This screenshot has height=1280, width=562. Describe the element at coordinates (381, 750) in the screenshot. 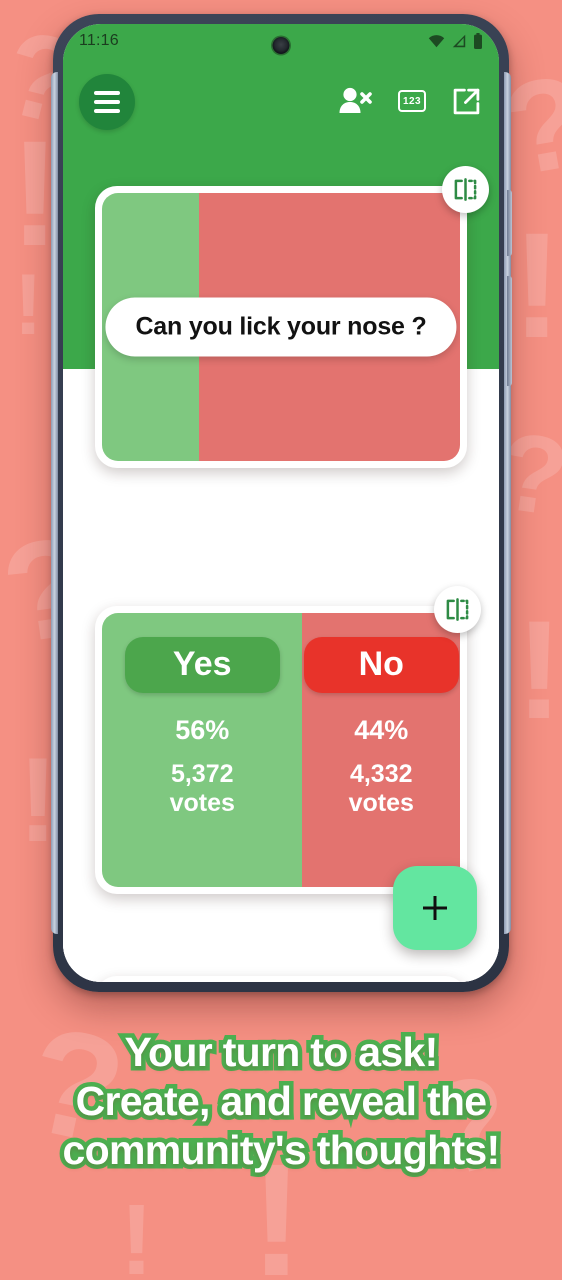

I see `results-no-column: No 44% 4,332 votes` at that location.